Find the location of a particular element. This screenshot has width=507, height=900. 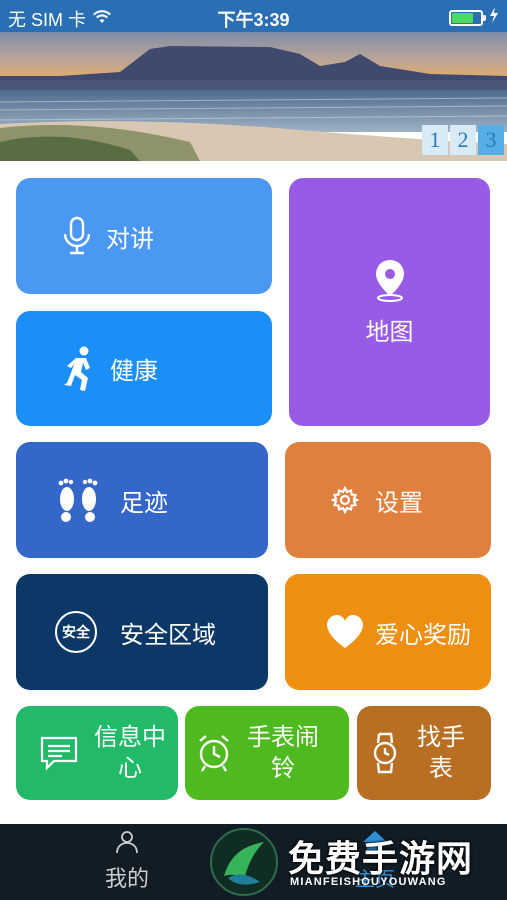

message-icon is located at coordinates (59, 753).